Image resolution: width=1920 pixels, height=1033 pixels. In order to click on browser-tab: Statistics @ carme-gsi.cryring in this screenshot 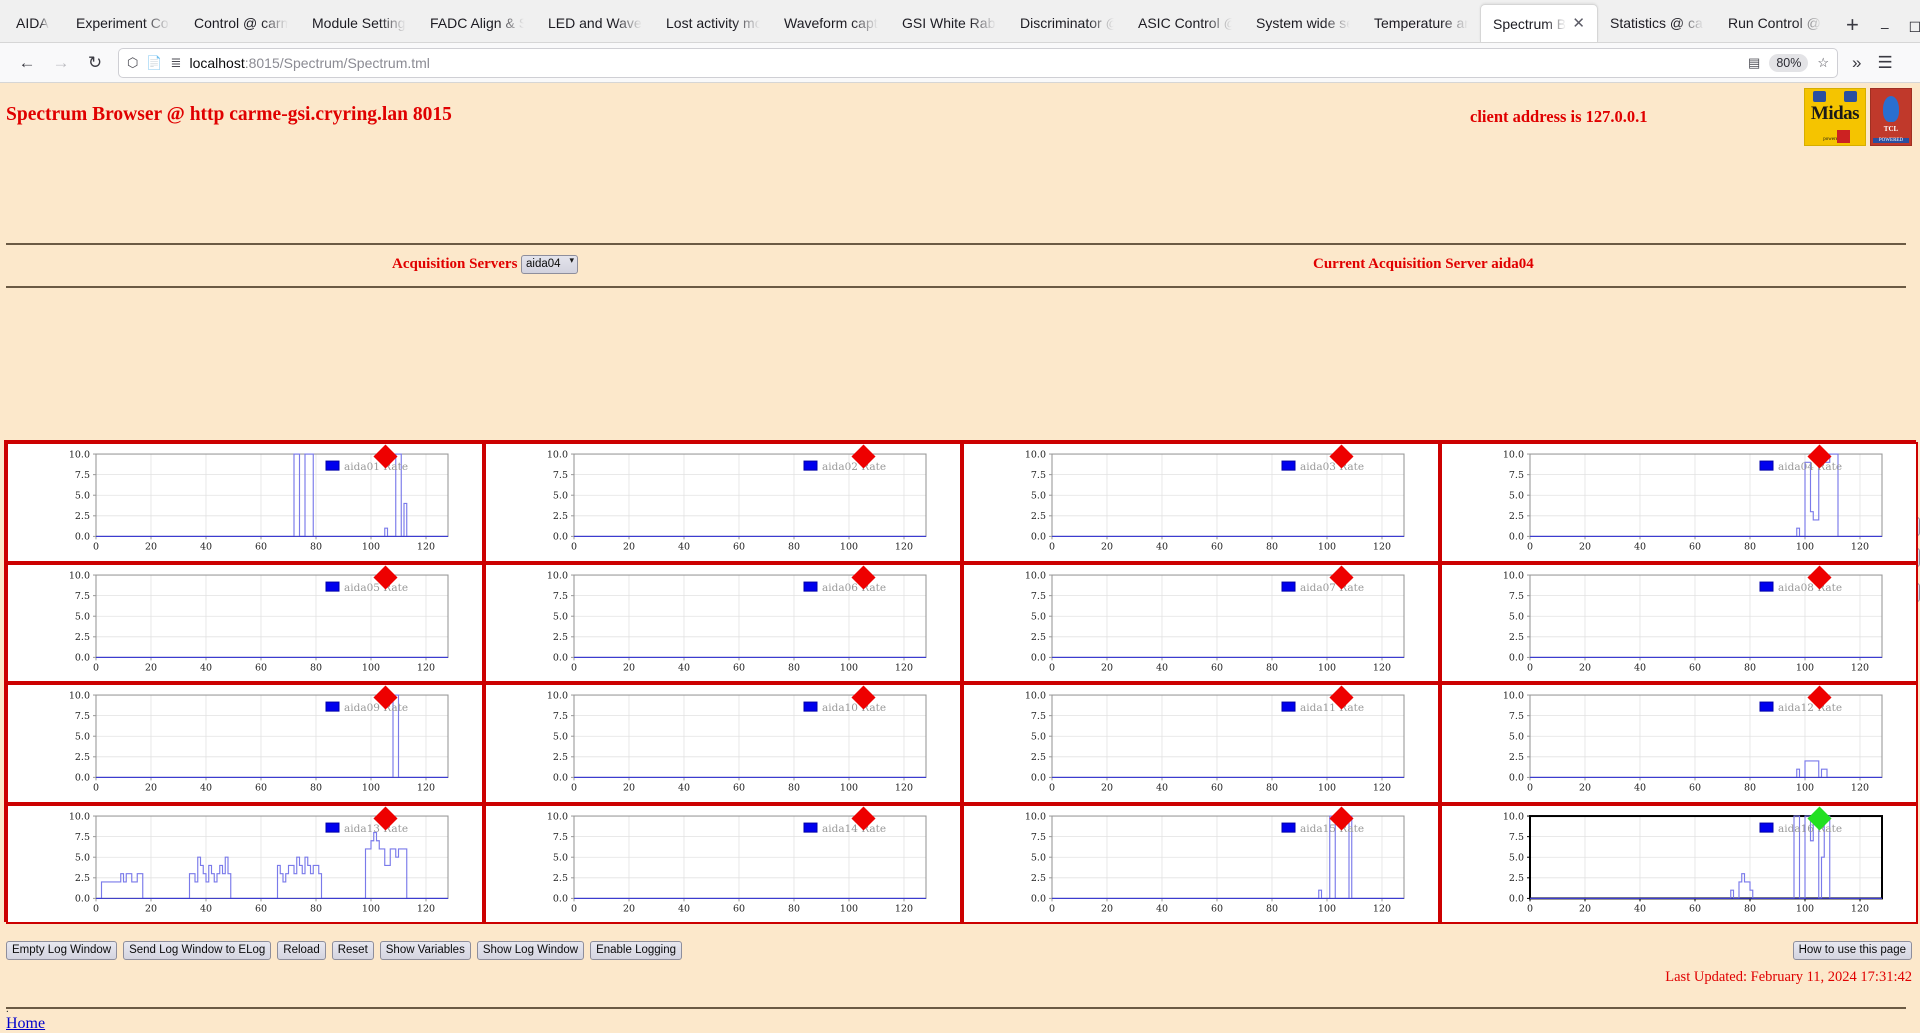, I will do `click(1657, 23)`.